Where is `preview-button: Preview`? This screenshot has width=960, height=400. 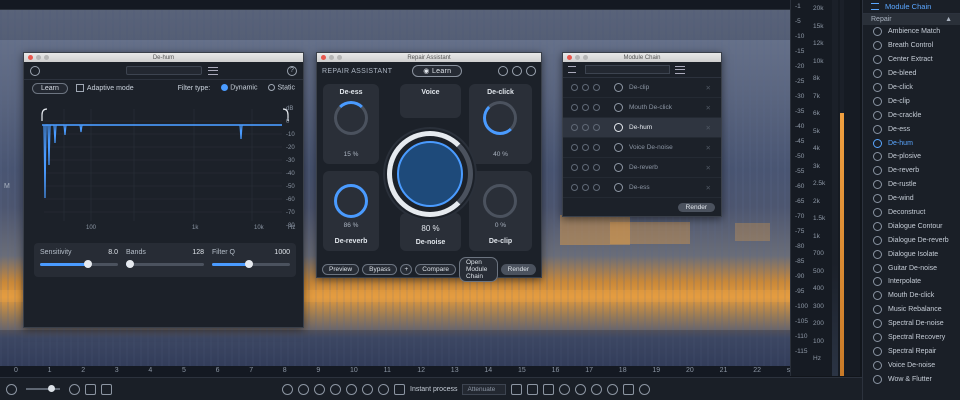
preview-button: Preview is located at coordinates (341, 269).